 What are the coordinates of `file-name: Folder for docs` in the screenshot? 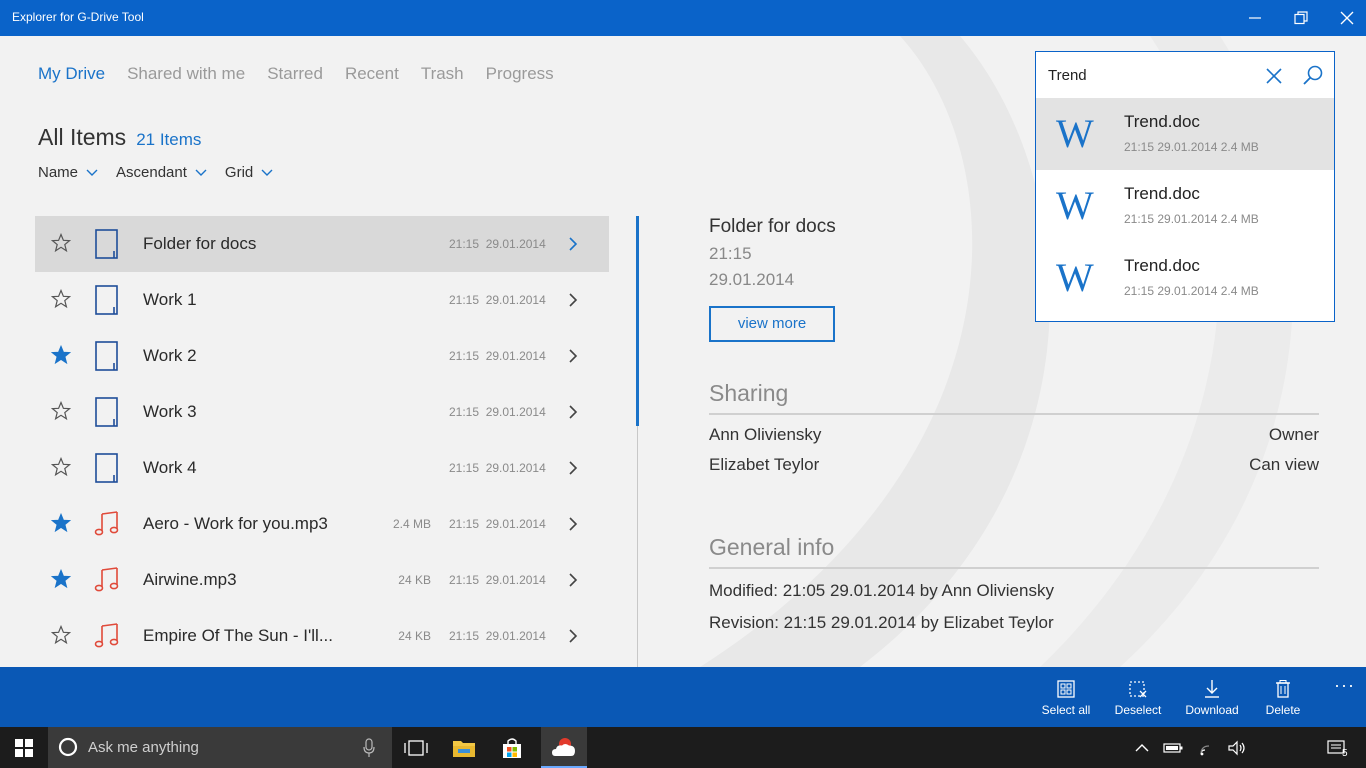 It's located at (200, 243).